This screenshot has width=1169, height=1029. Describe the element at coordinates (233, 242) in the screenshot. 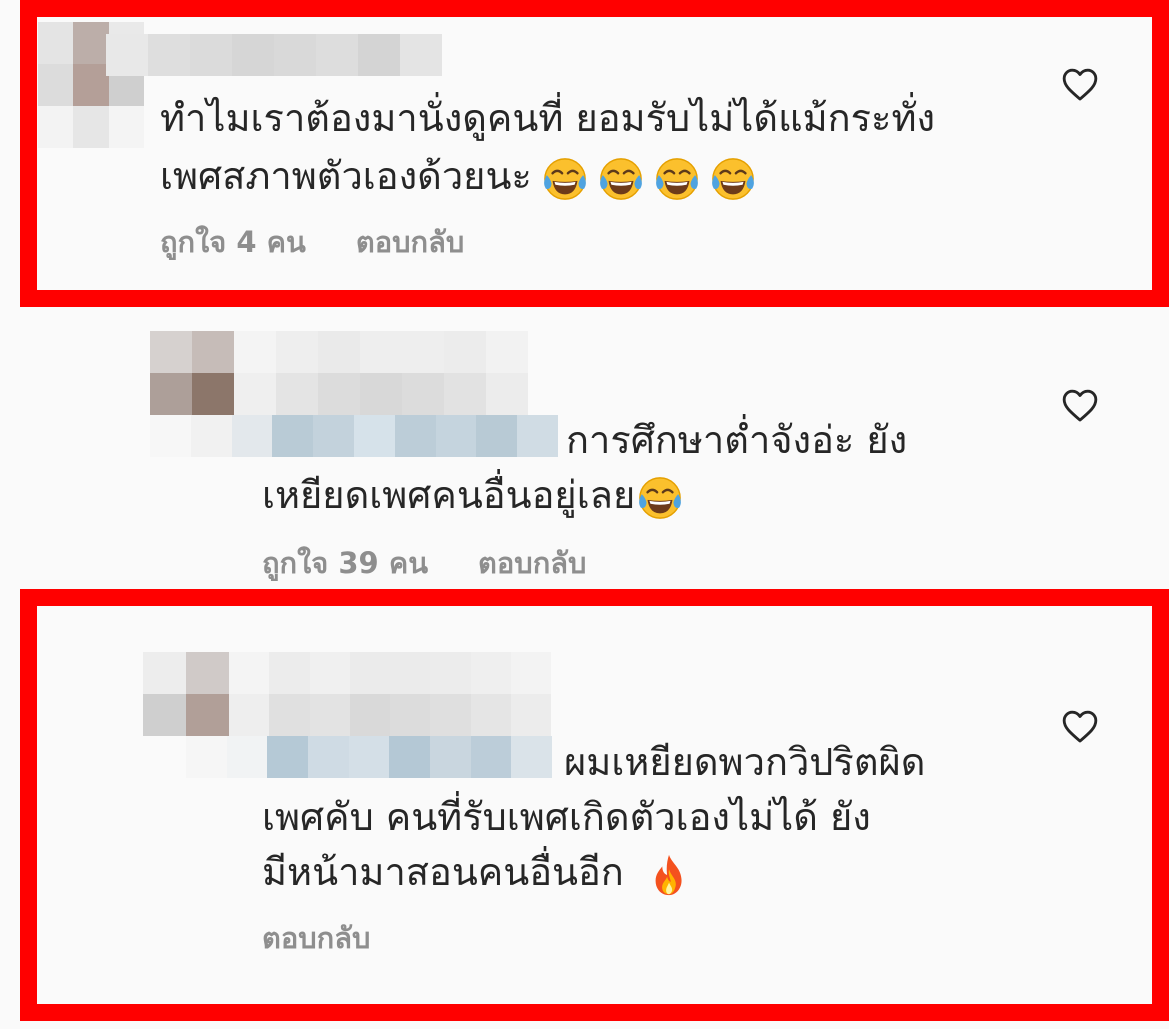

I see `likes-count-link: ถูกใจ 4 คน` at that location.